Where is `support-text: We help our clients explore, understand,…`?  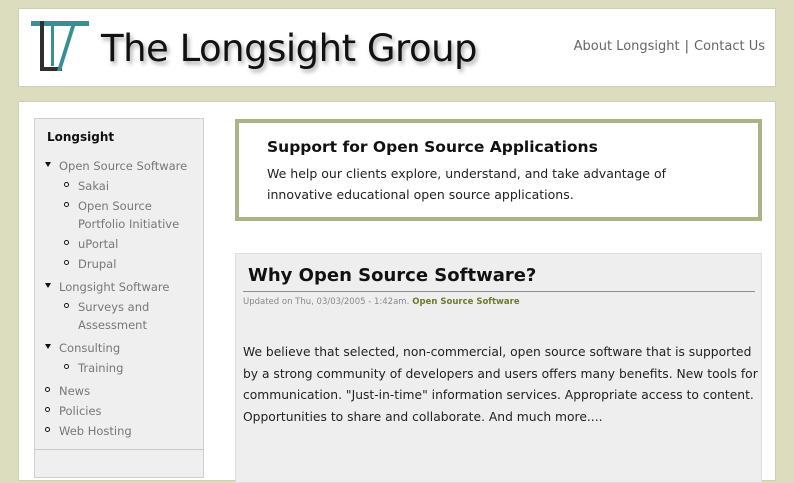 support-text: We help our clients explore, understand,… is located at coordinates (466, 184).